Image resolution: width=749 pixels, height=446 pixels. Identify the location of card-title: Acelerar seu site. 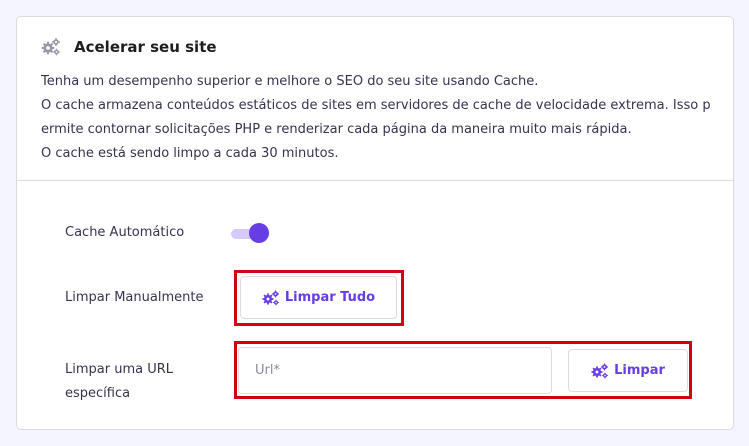
(145, 47).